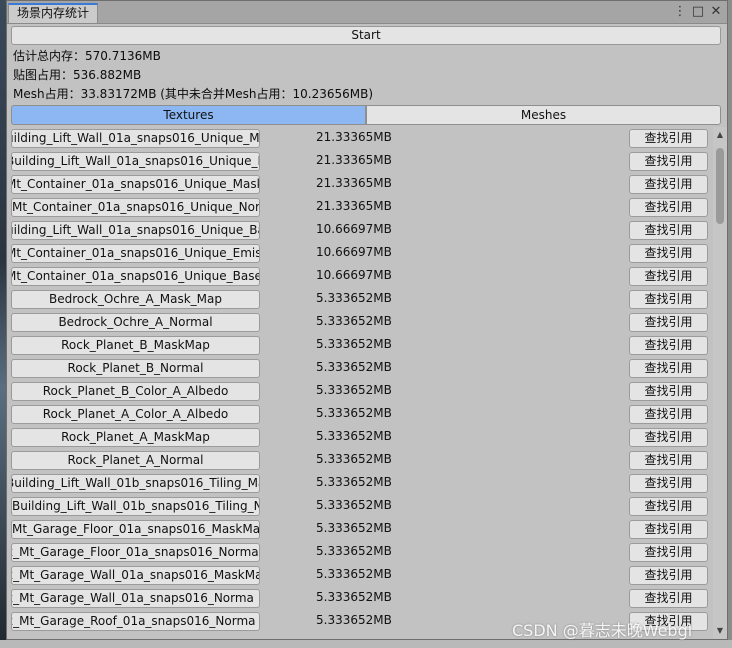  I want to click on texture-row: Rock_Planet_A_Normal 5.333652MB 查找引用, so click(360, 460).